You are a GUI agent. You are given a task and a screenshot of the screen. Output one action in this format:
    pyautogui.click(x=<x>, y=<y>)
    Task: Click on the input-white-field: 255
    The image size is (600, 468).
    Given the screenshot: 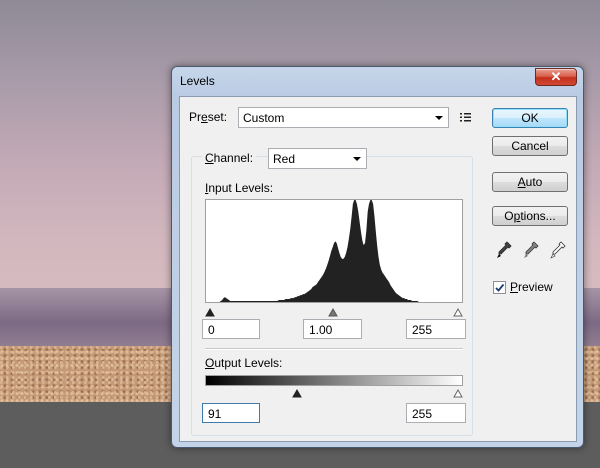 What is the action you would take?
    pyautogui.click(x=436, y=329)
    